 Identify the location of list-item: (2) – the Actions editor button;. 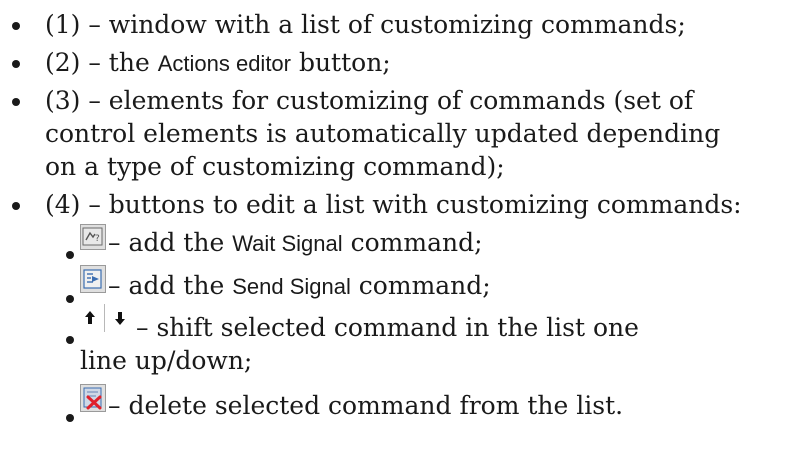
(218, 63).